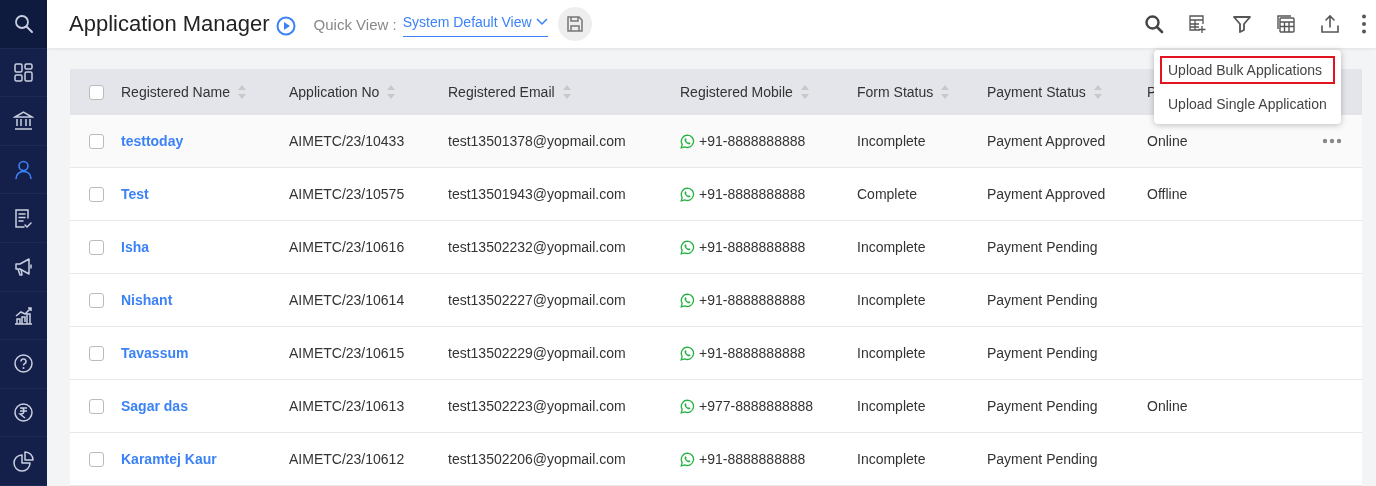 This screenshot has width=1376, height=486. What do you see at coordinates (175, 92) in the screenshot?
I see `column-header: Registered Name` at bounding box center [175, 92].